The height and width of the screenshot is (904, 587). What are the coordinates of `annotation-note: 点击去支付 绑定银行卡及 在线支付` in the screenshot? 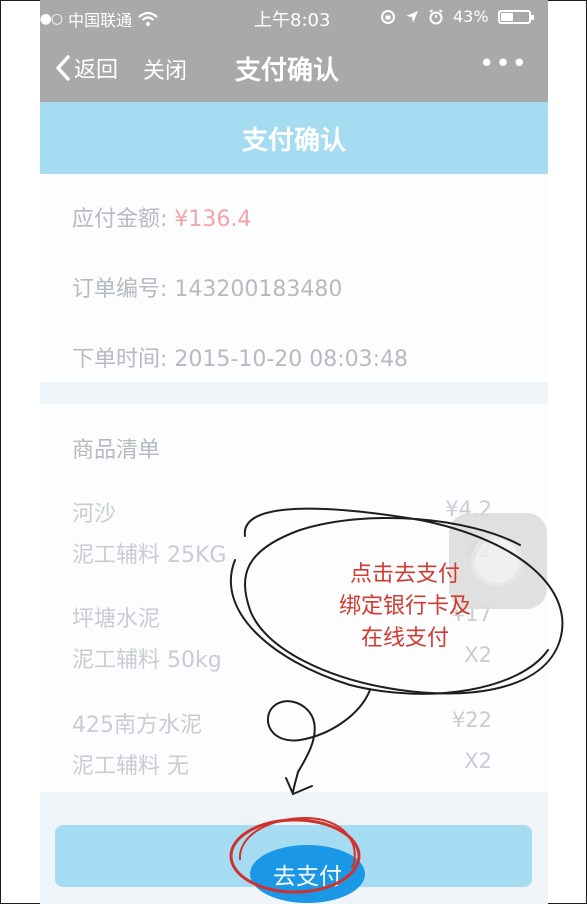 It's located at (405, 607).